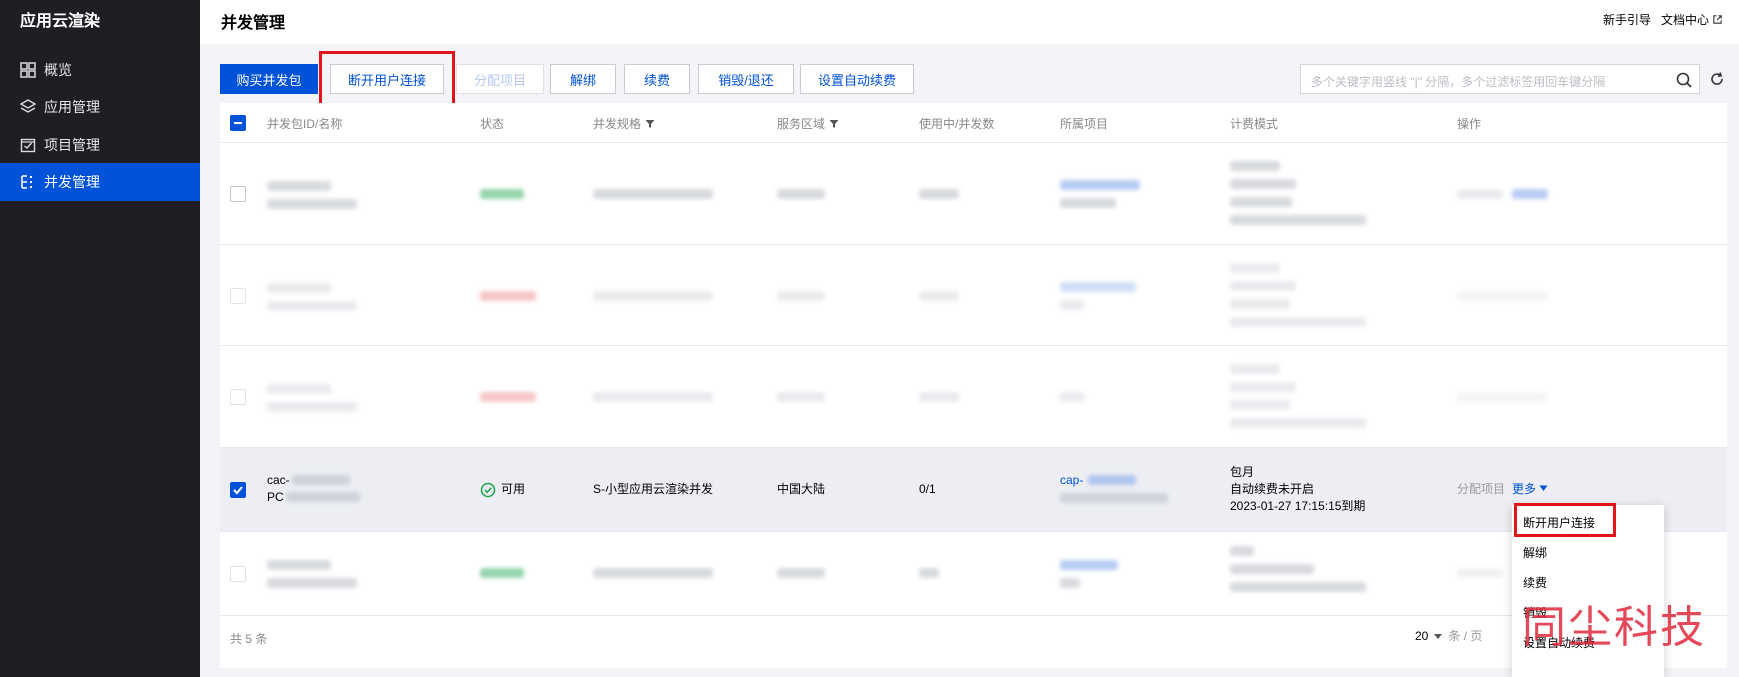 This screenshot has width=1739, height=677. I want to click on package-name-text: PC, so click(275, 497).